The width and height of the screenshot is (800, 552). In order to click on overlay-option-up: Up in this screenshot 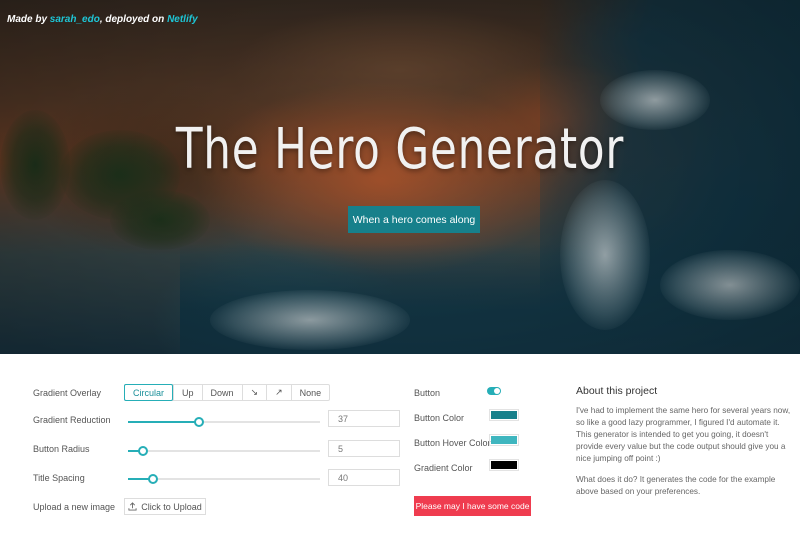, I will do `click(187, 392)`.